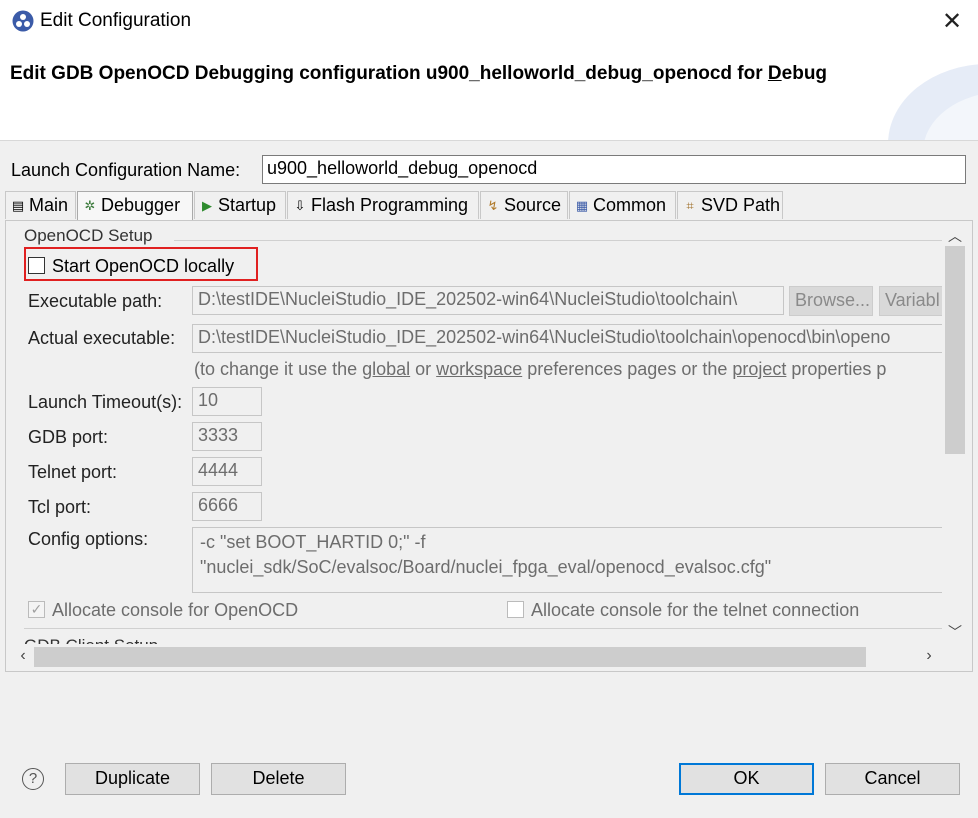 The height and width of the screenshot is (818, 978). I want to click on header-decoration-graphic, so click(933, 102).